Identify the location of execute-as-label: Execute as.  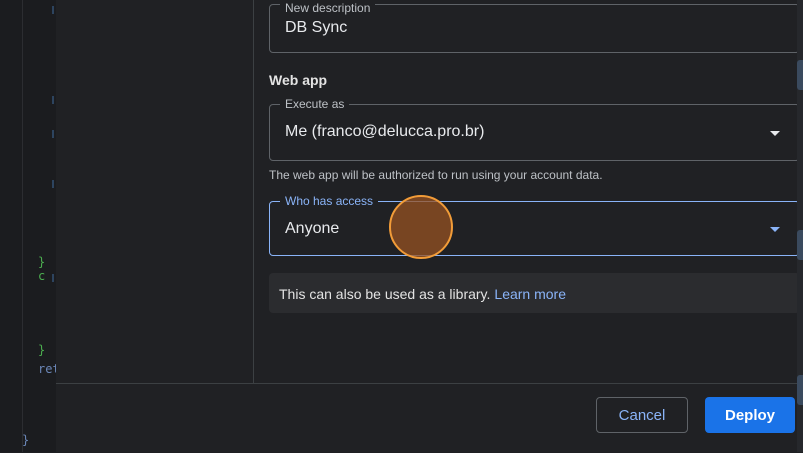
(315, 104).